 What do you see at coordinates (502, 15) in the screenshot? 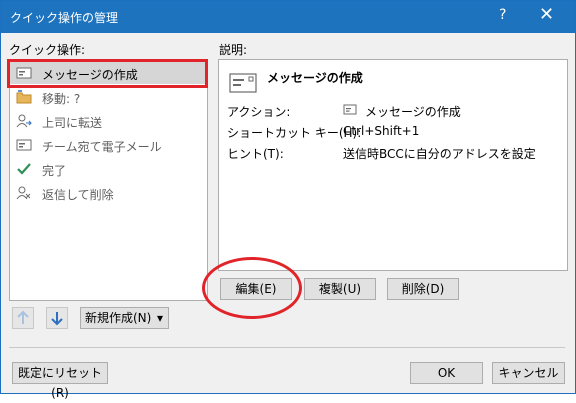
I see `help-button: ?` at bounding box center [502, 15].